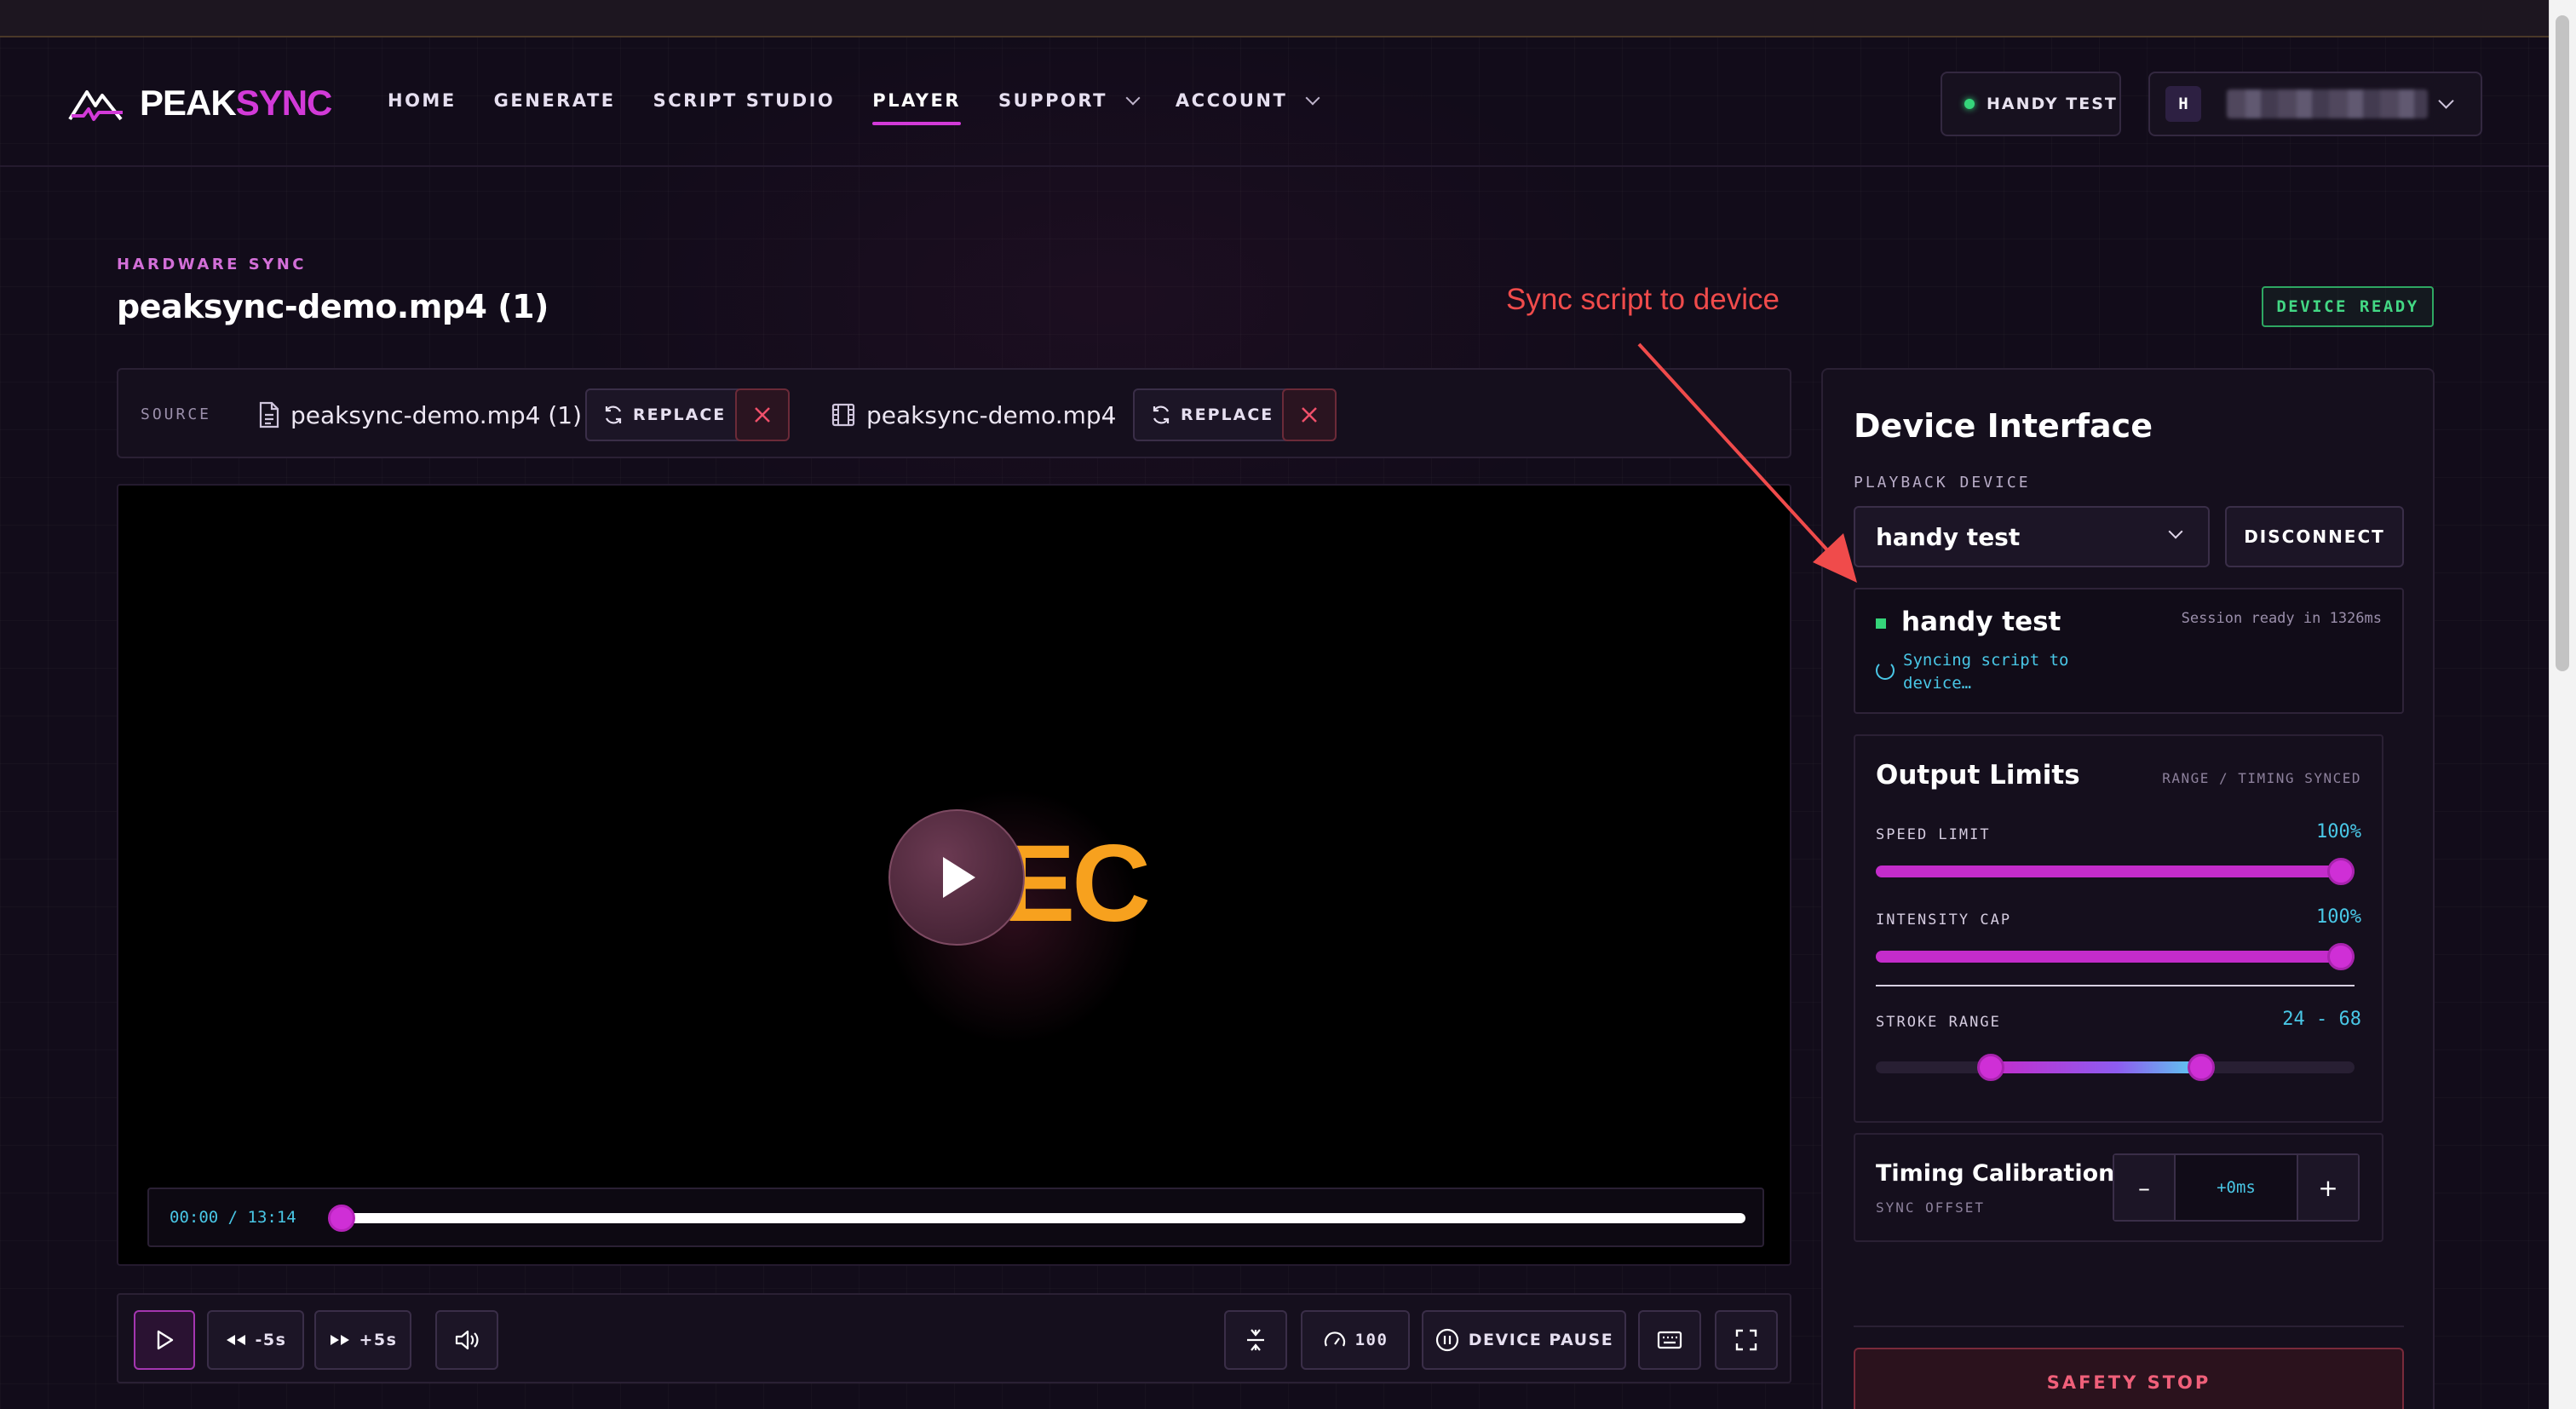  I want to click on playback-device-label: PLAYBACK DEVICE, so click(1943, 483).